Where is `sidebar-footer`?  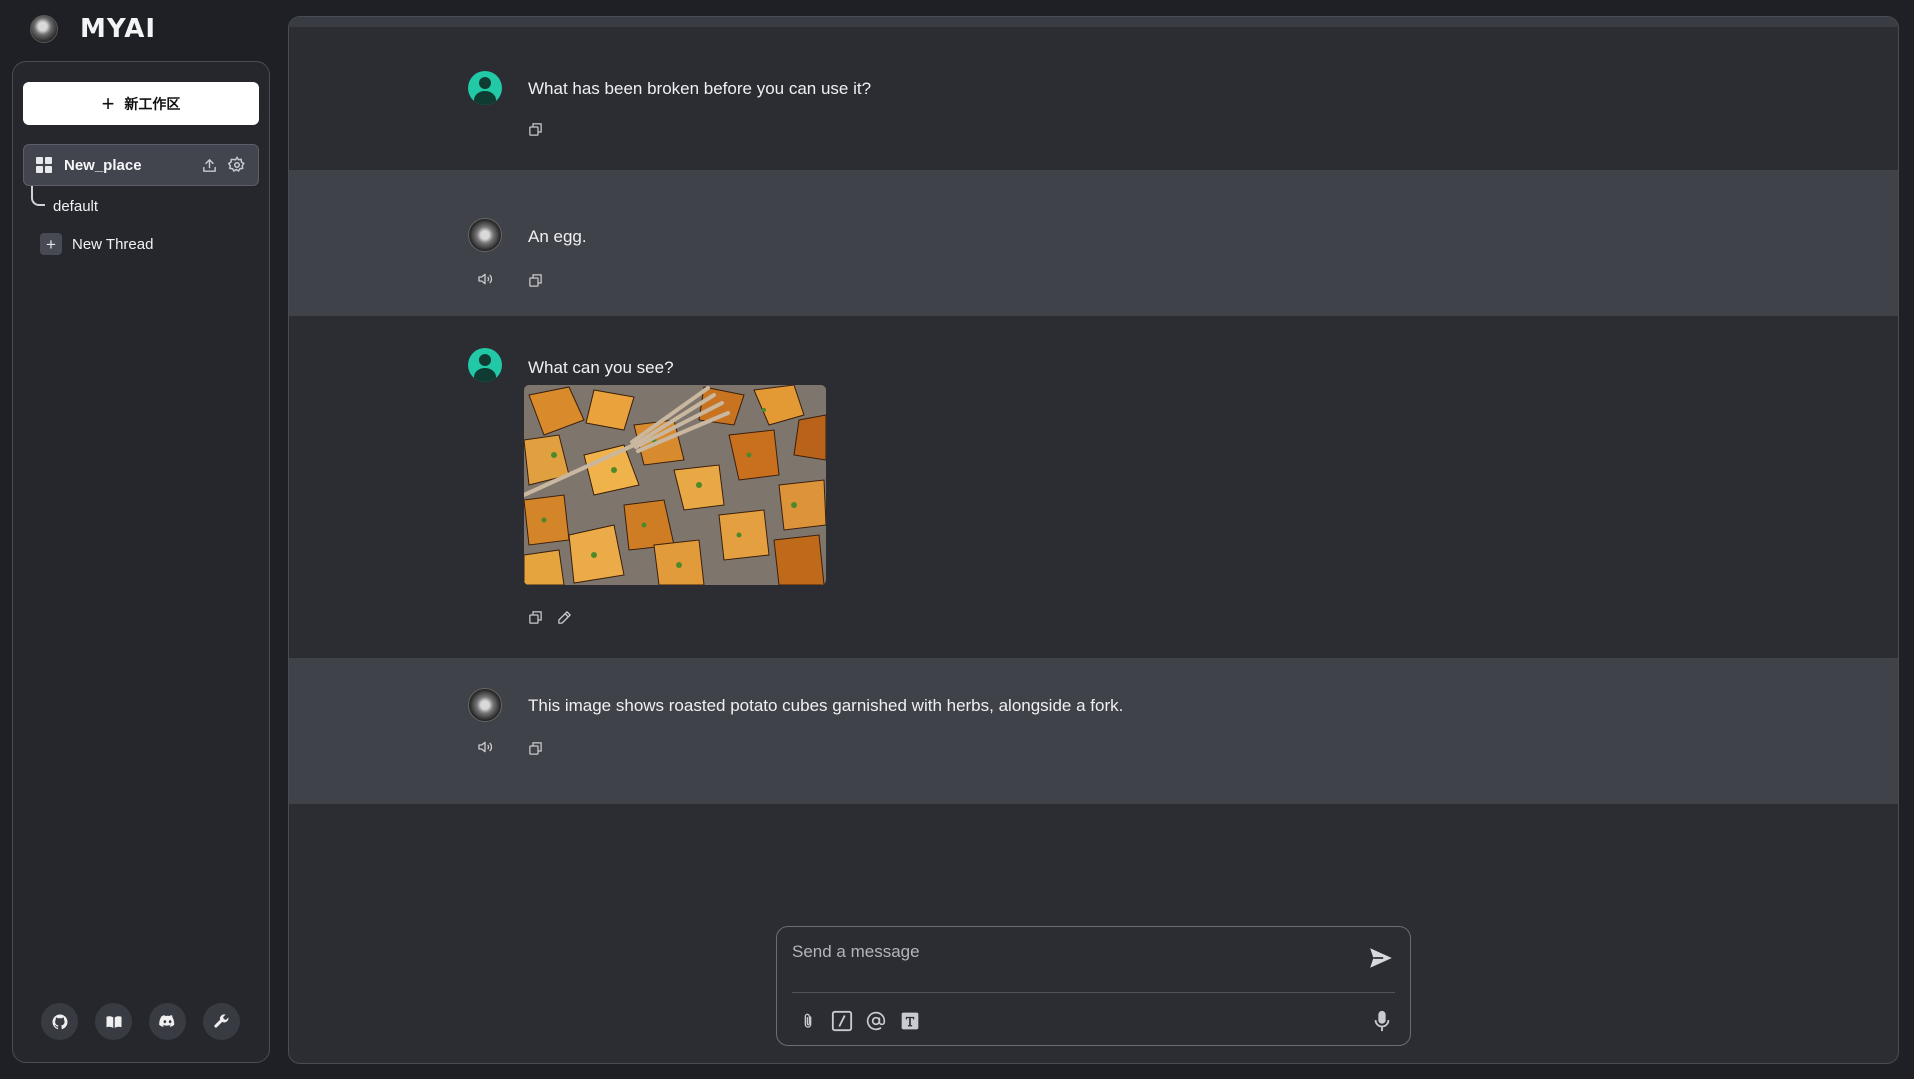 sidebar-footer is located at coordinates (140, 1021).